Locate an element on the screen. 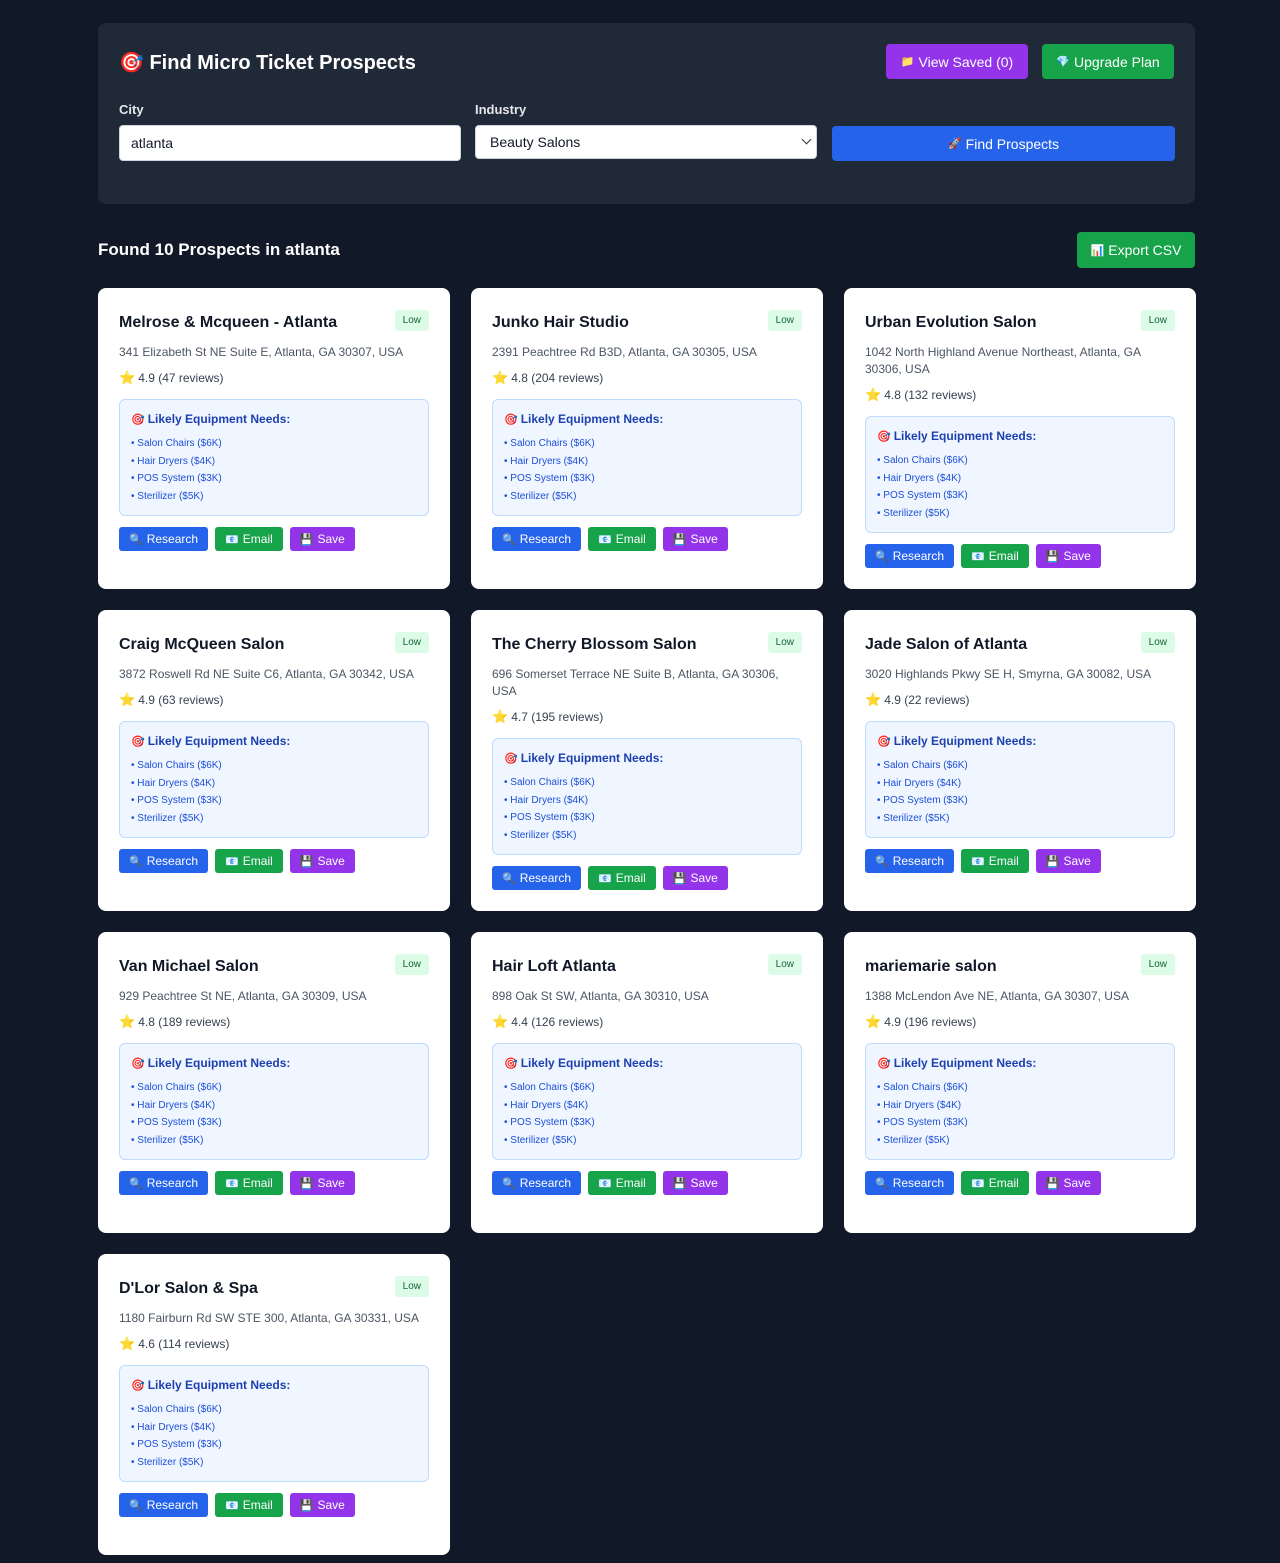 This screenshot has width=1280, height=1563. equipment-need-item: Hair Dryers ($4K) is located at coordinates (647, 1106).